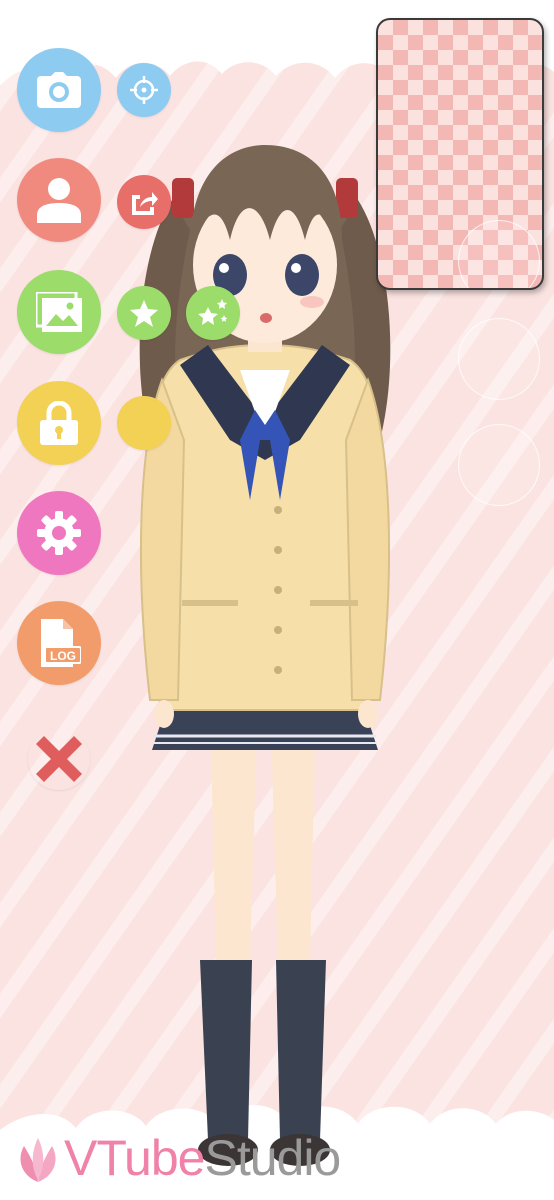  I want to click on background-button, so click(59, 312).